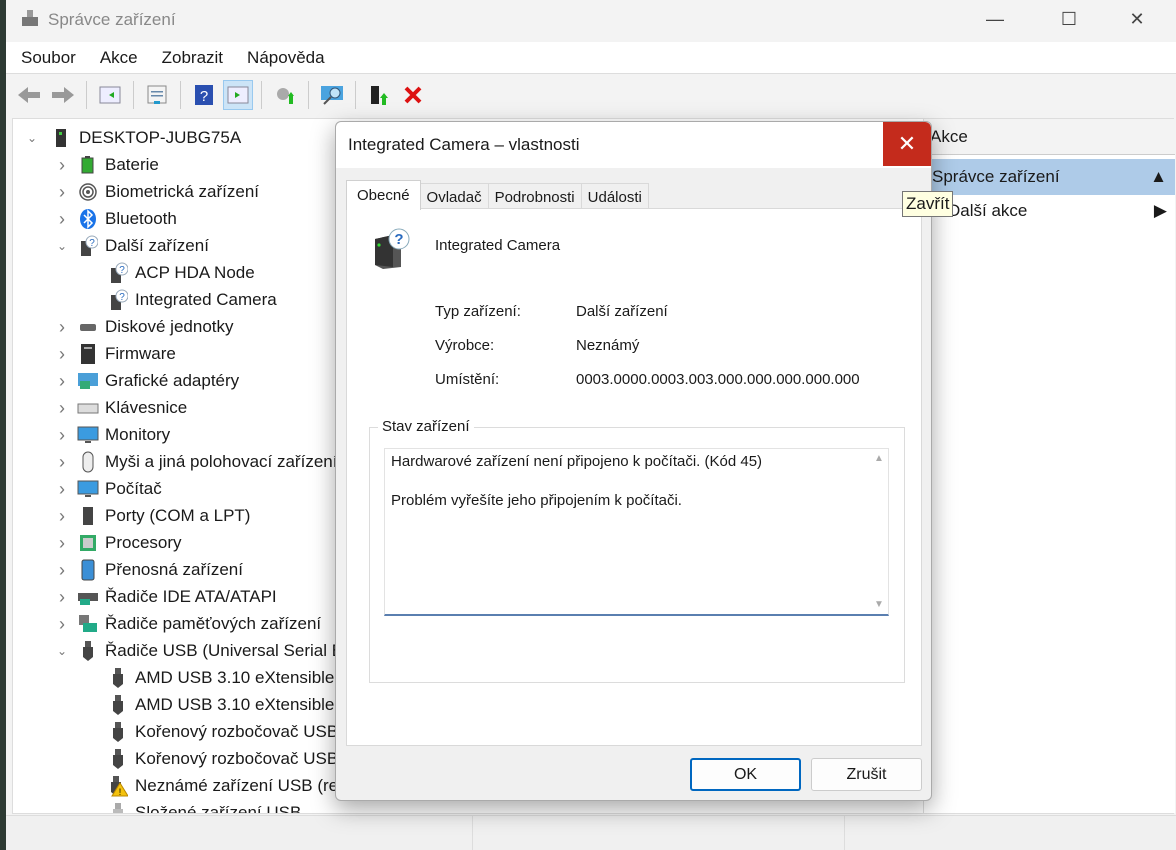 The width and height of the screenshot is (1176, 850). What do you see at coordinates (111, 246) in the screenshot?
I see `tree-item: ⌄? Další zařízení` at bounding box center [111, 246].